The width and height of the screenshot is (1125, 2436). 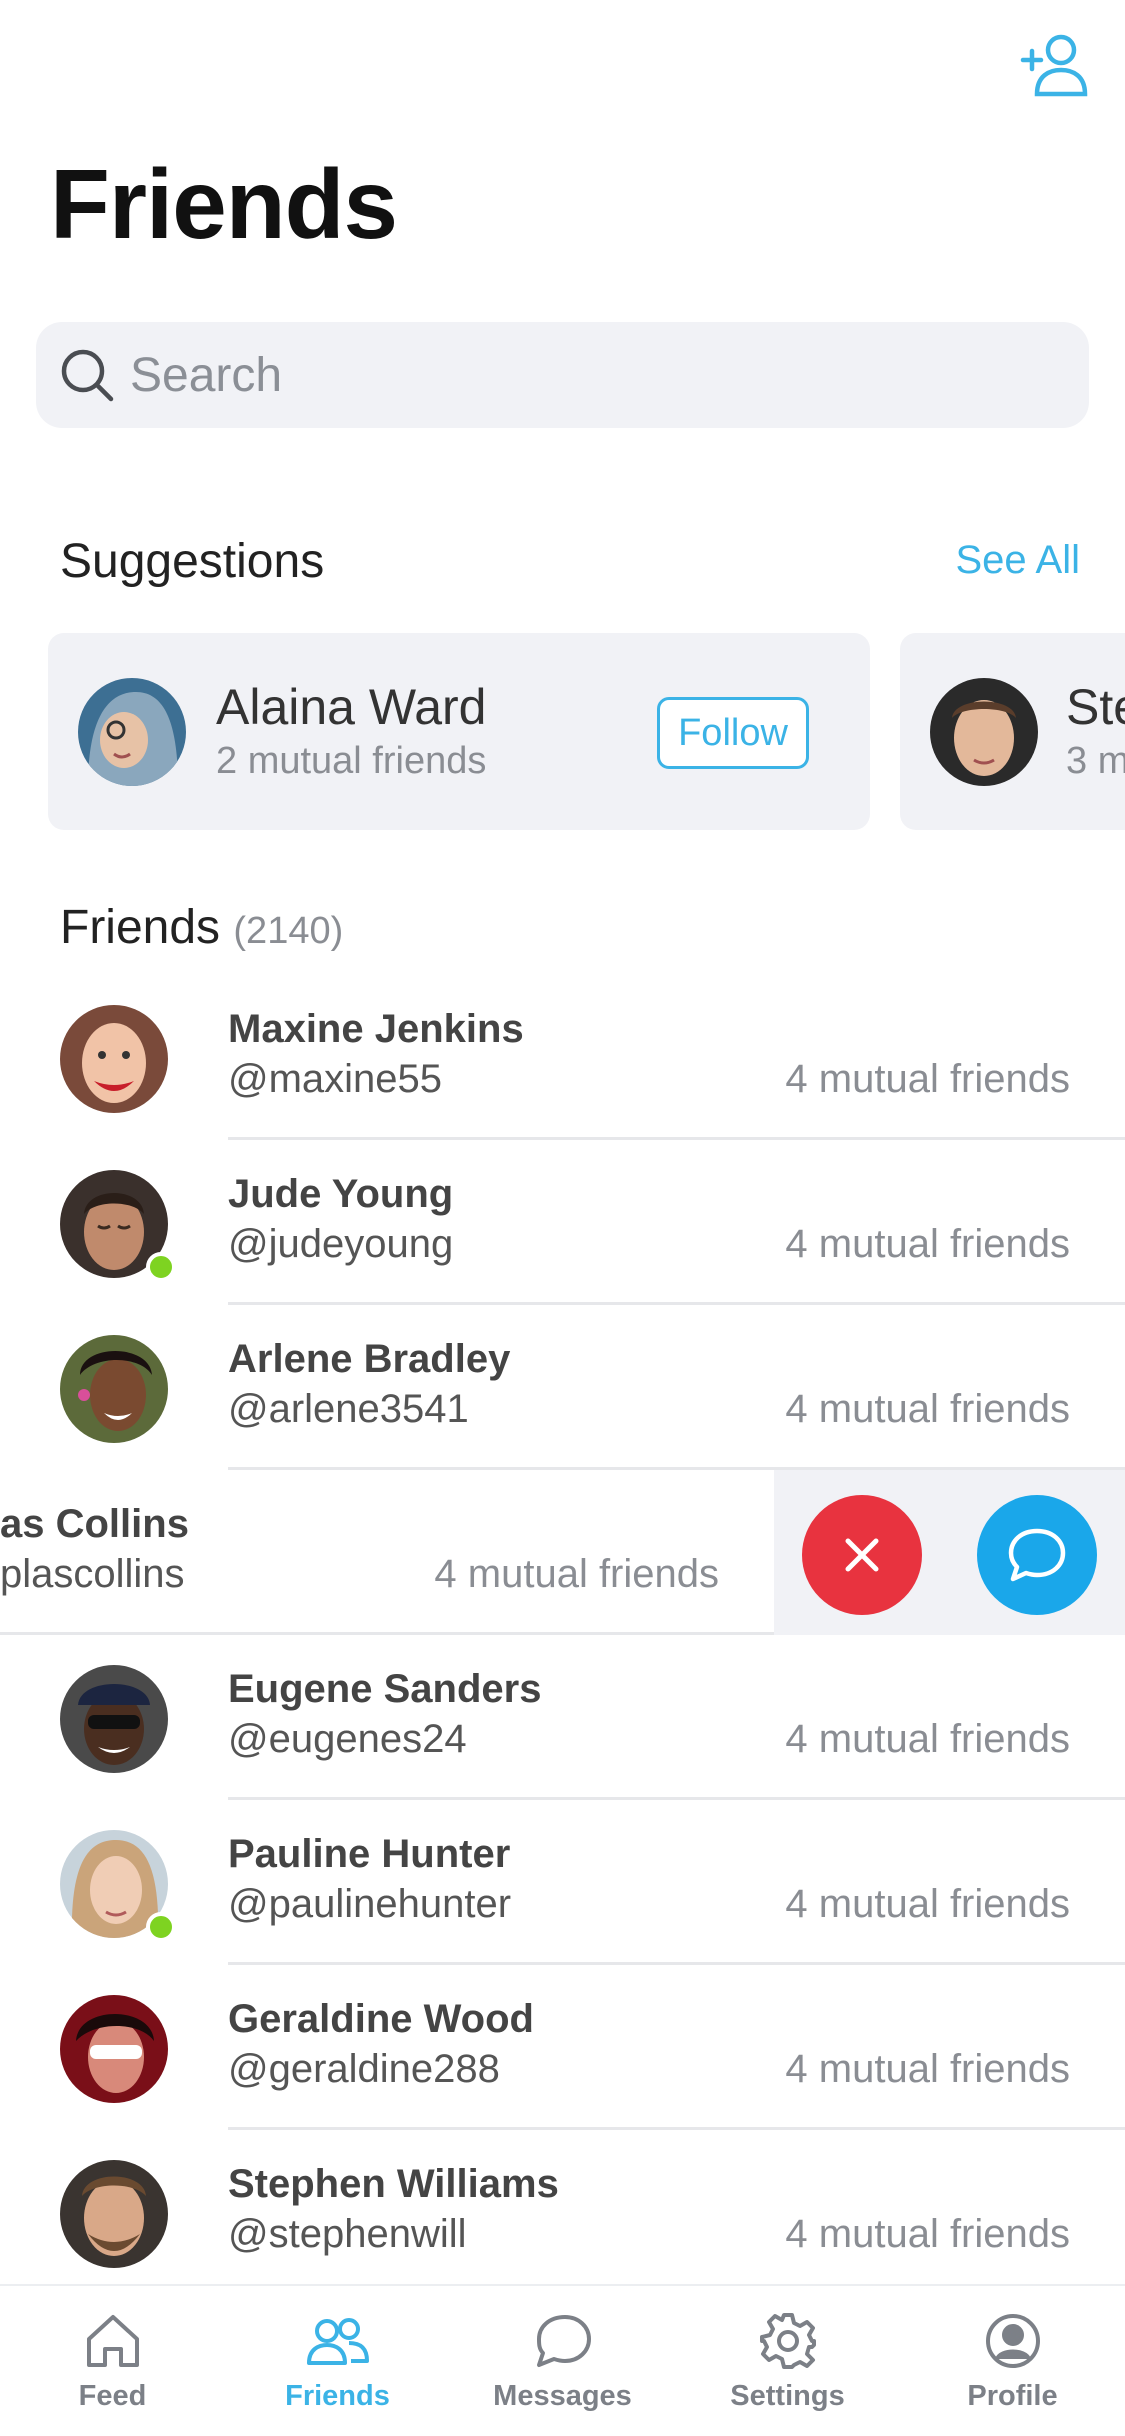 I want to click on friend-name: Geraldine Wood, so click(x=381, y=2019).